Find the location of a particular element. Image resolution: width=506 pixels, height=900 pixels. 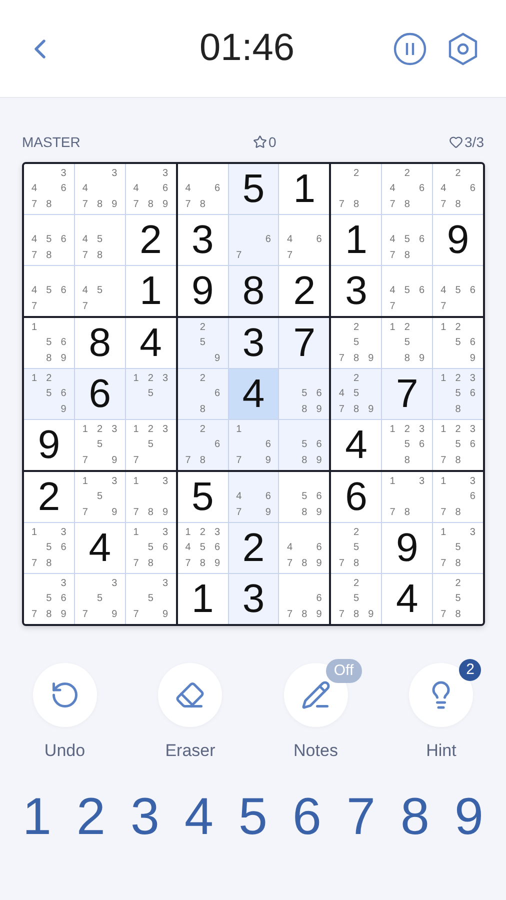

sudoku-cell: 2 6 8 is located at coordinates (203, 394).